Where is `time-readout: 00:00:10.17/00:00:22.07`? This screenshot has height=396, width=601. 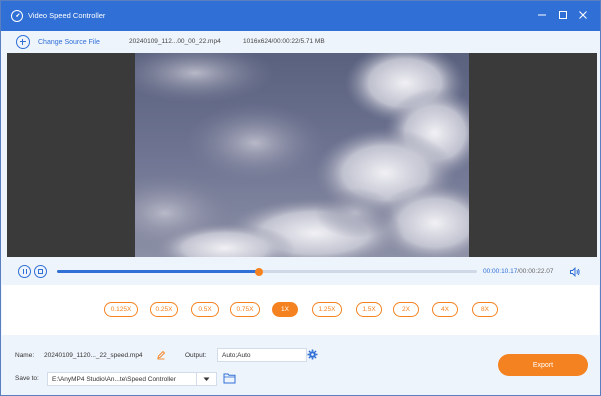
time-readout: 00:00:10.17/00:00:22.07 is located at coordinates (518, 271).